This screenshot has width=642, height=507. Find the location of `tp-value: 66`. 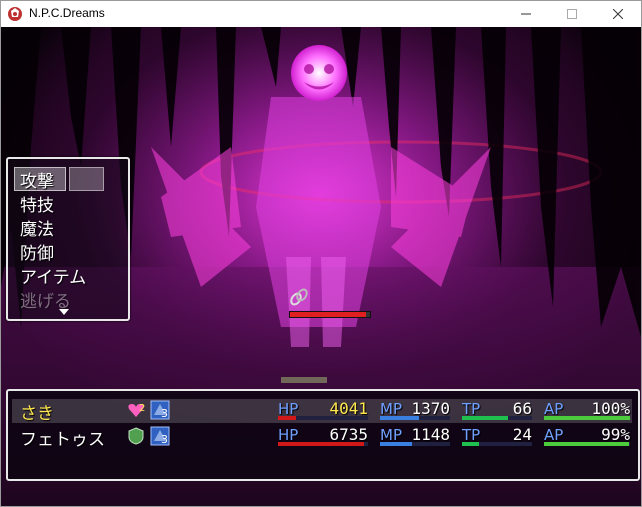

tp-value: 66 is located at coordinates (522, 408).